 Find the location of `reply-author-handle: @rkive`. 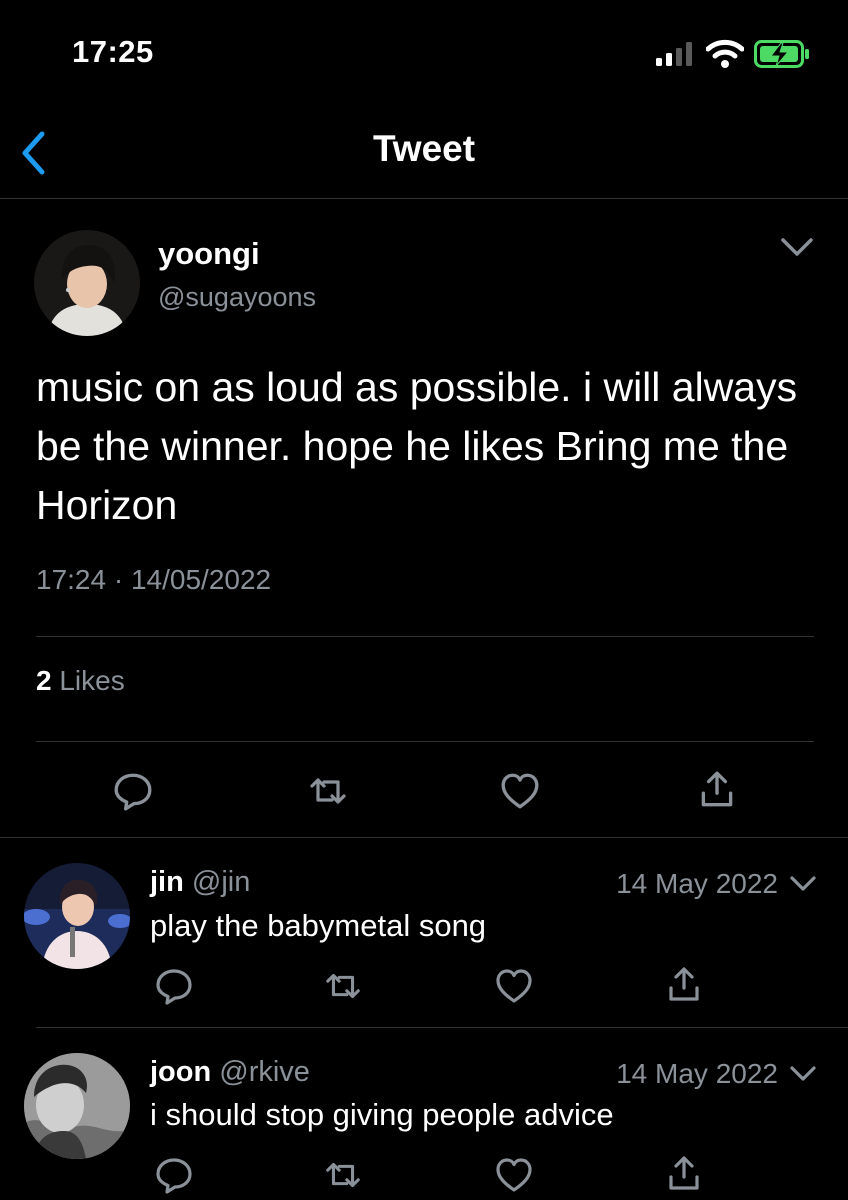

reply-author-handle: @rkive is located at coordinates (264, 1072).